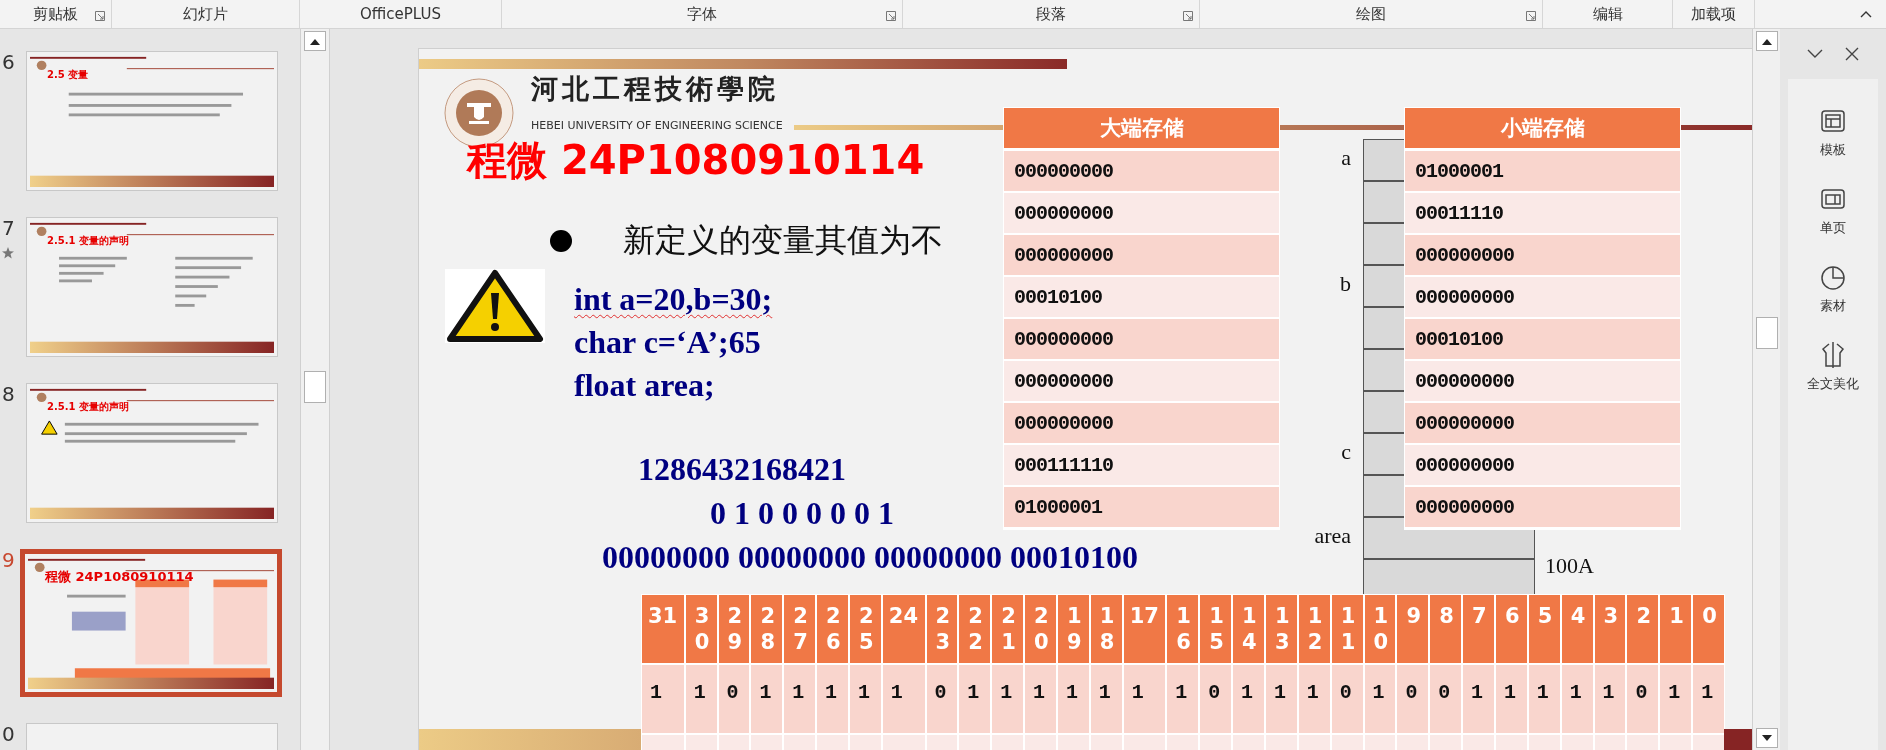  Describe the element at coordinates (1542, 129) in the screenshot. I see `table-header: 小端存储` at that location.